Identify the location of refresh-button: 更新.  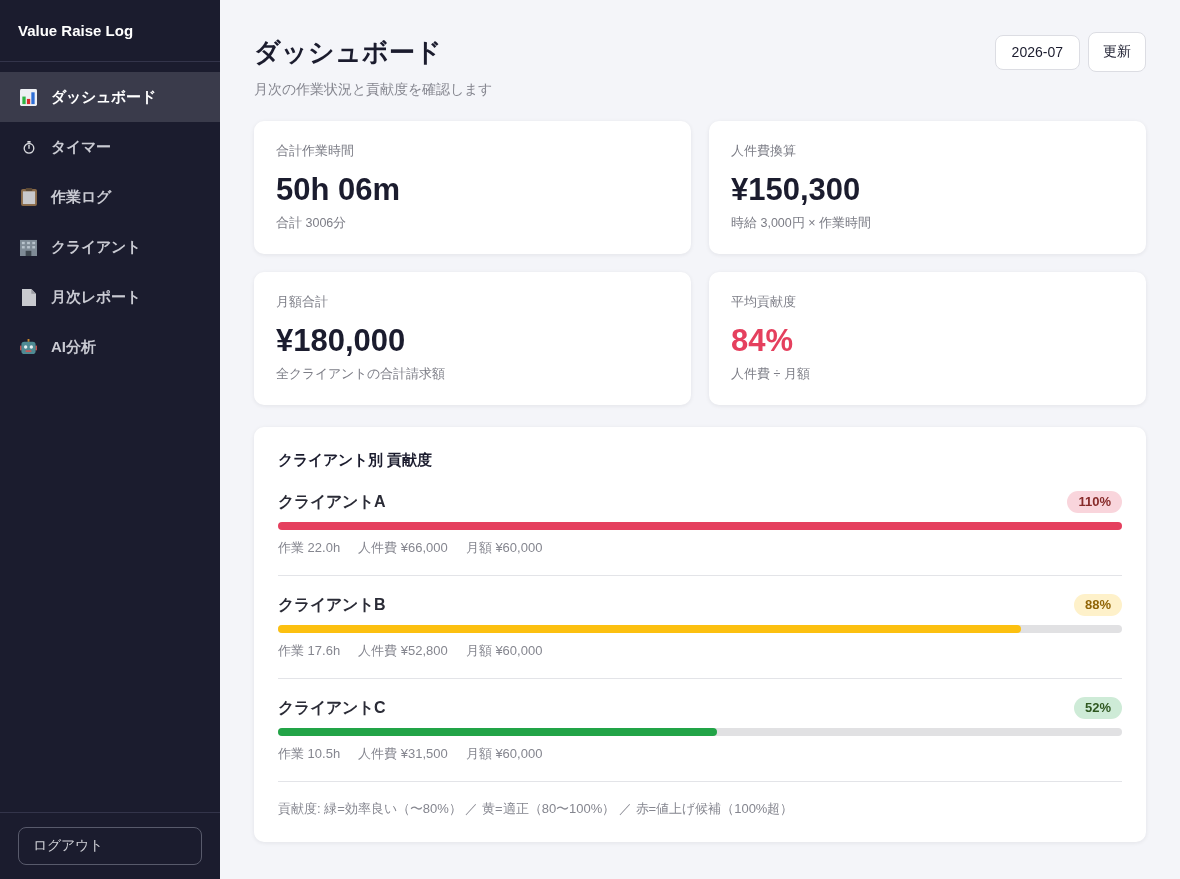
(1117, 52).